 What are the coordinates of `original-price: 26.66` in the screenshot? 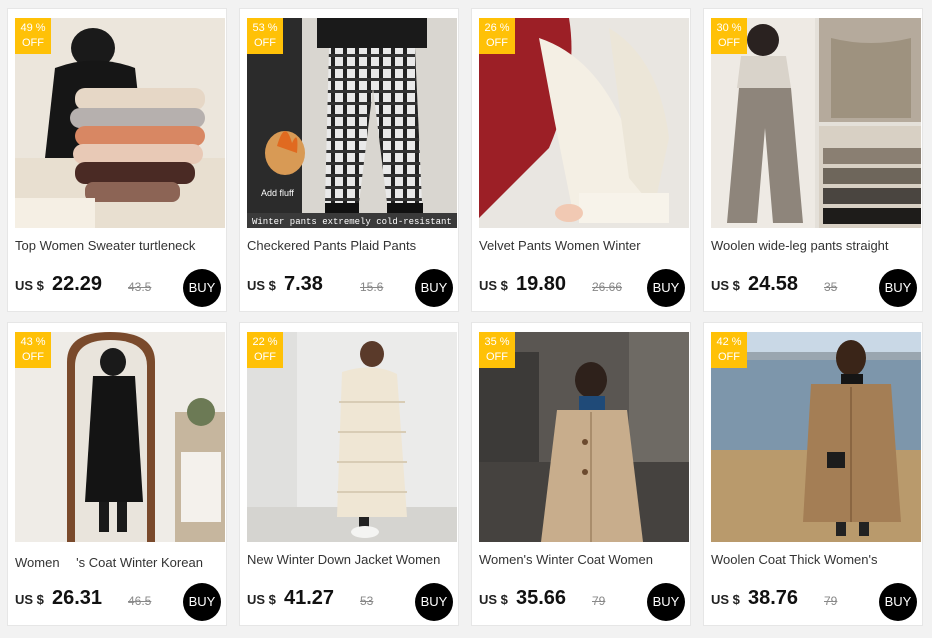 It's located at (607, 287).